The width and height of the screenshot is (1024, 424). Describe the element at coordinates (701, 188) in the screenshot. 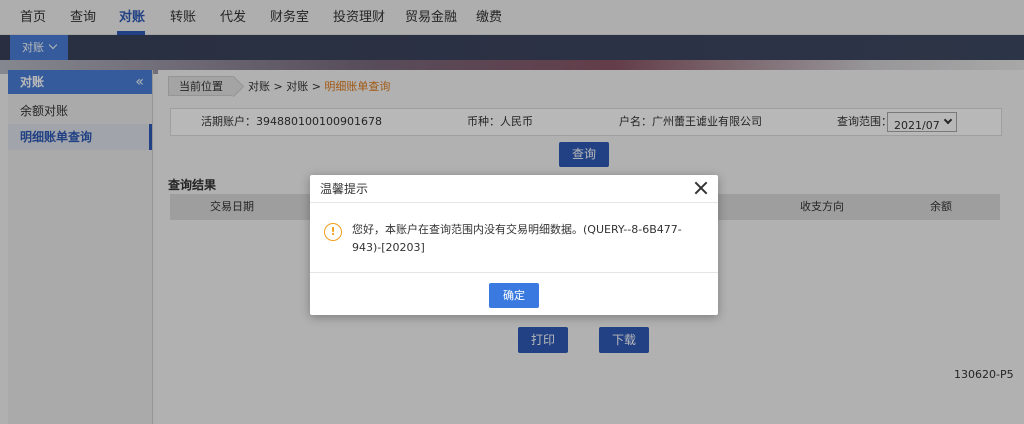

I see `close-icon` at that location.